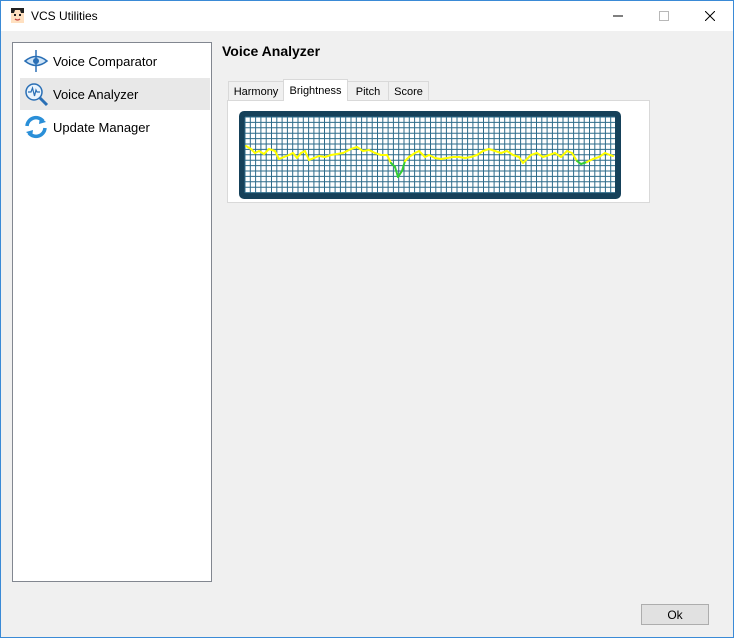 Image resolution: width=734 pixels, height=638 pixels. What do you see at coordinates (611, 155) in the screenshot?
I see `waveform-trace` at bounding box center [611, 155].